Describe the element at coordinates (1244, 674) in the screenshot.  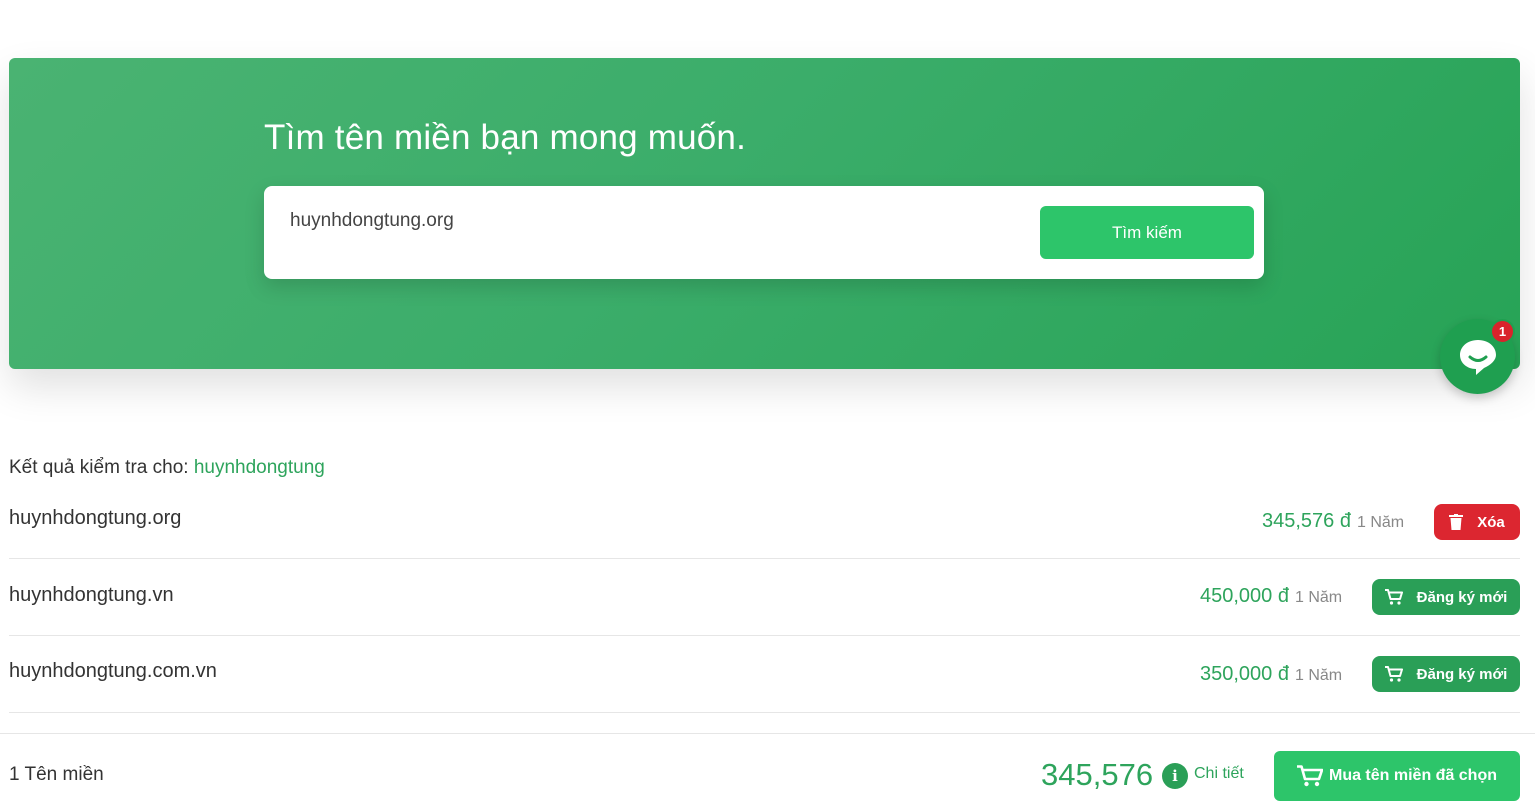
I see `domain-price: 350,000 đ` at that location.